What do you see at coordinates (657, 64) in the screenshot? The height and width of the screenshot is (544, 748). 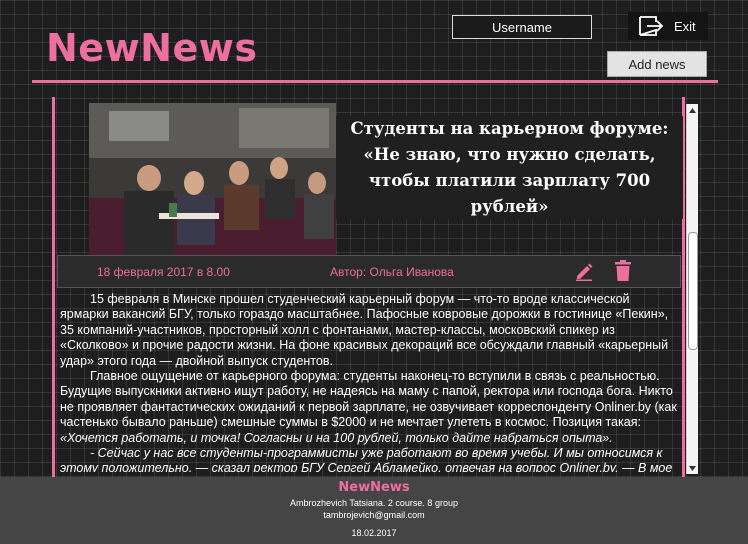 I see `add-news-button: Add news` at bounding box center [657, 64].